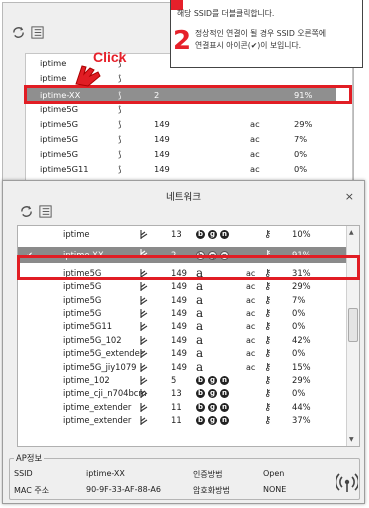 The height and width of the screenshot is (508, 369). Describe the element at coordinates (97, 406) in the screenshot. I see `network-ssid: iptime_extender` at that location.